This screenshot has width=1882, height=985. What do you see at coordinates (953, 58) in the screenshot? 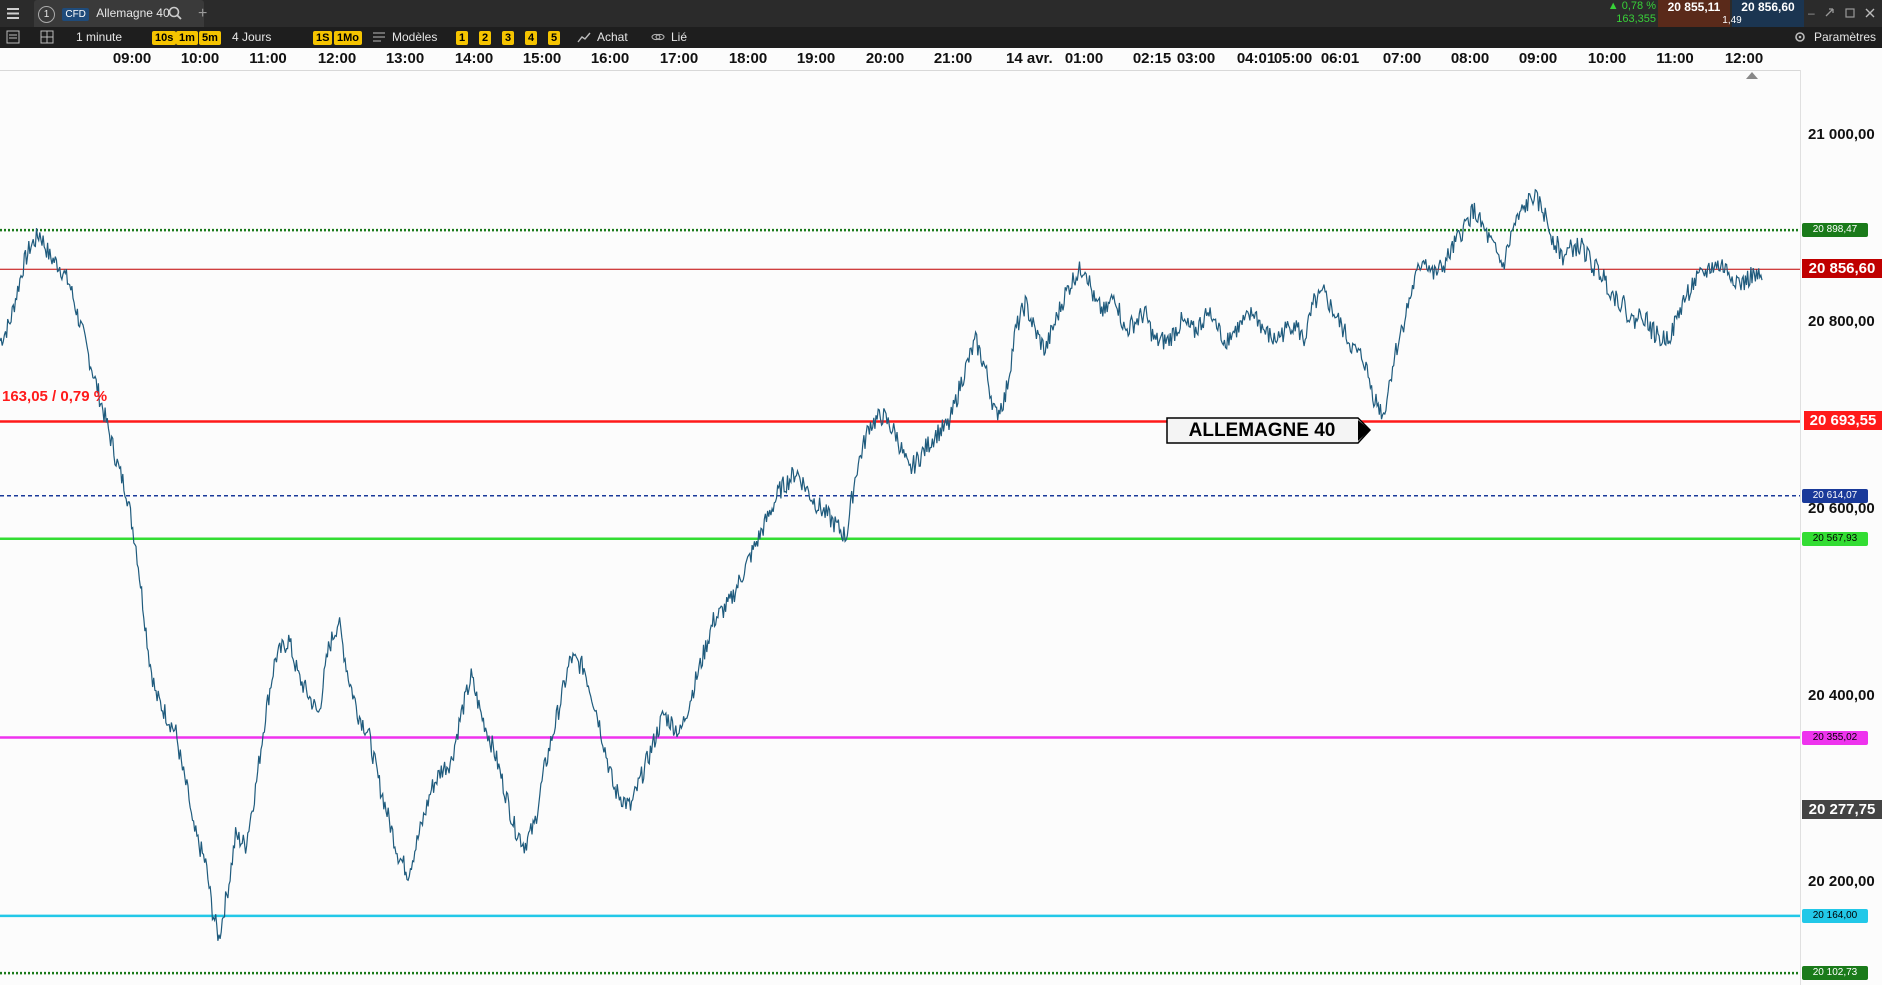
I see `x-tick-label: 21:00` at bounding box center [953, 58].